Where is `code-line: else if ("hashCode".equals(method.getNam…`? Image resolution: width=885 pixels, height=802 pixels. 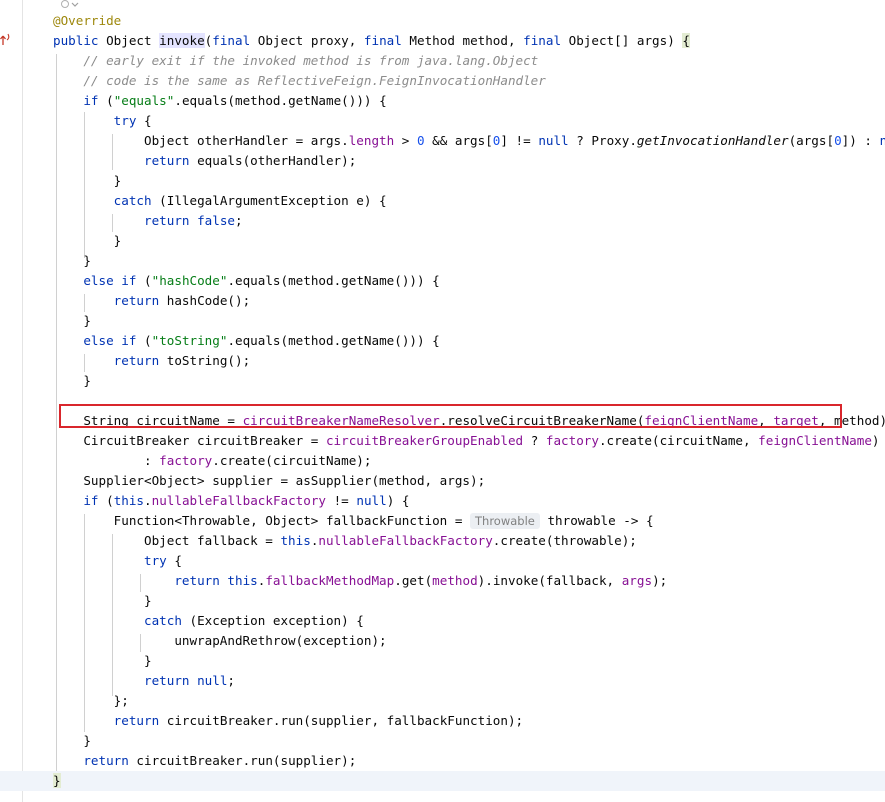
code-line: else if ("hashCode".equals(method.getNam… is located at coordinates (442, 281).